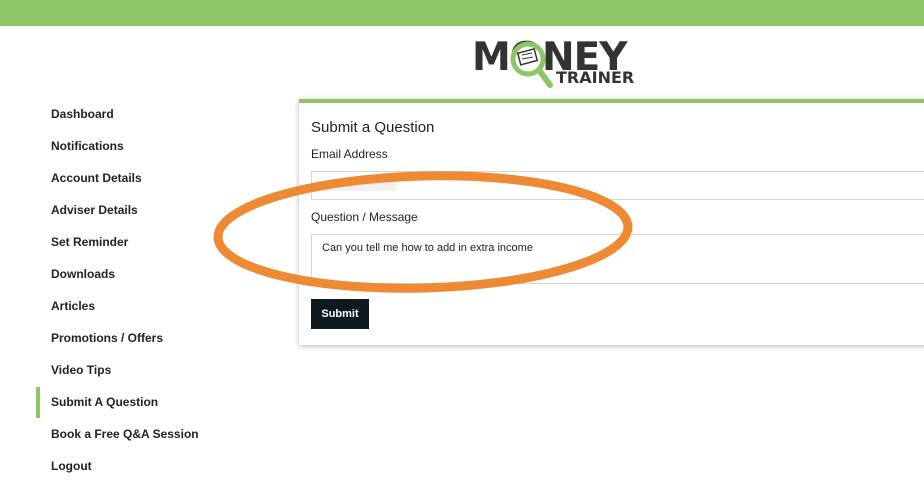 This screenshot has height=500, width=924. I want to click on logo-subtitle: TRAINER, so click(595, 77).